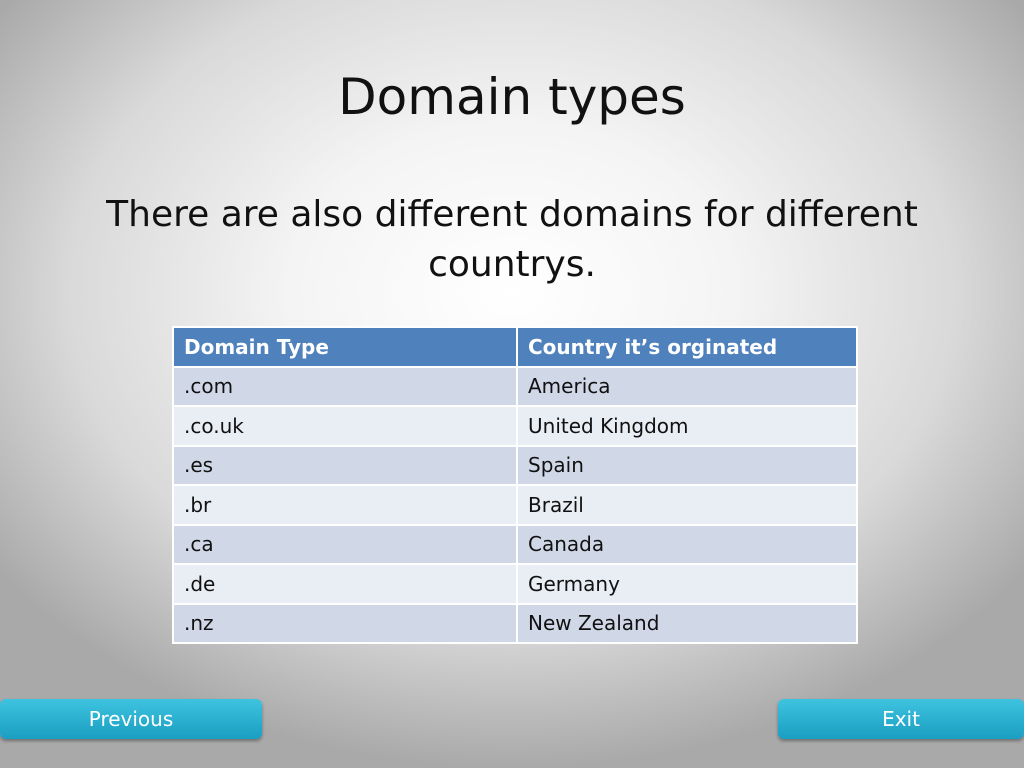  I want to click on cell-country: Canada, so click(687, 544).